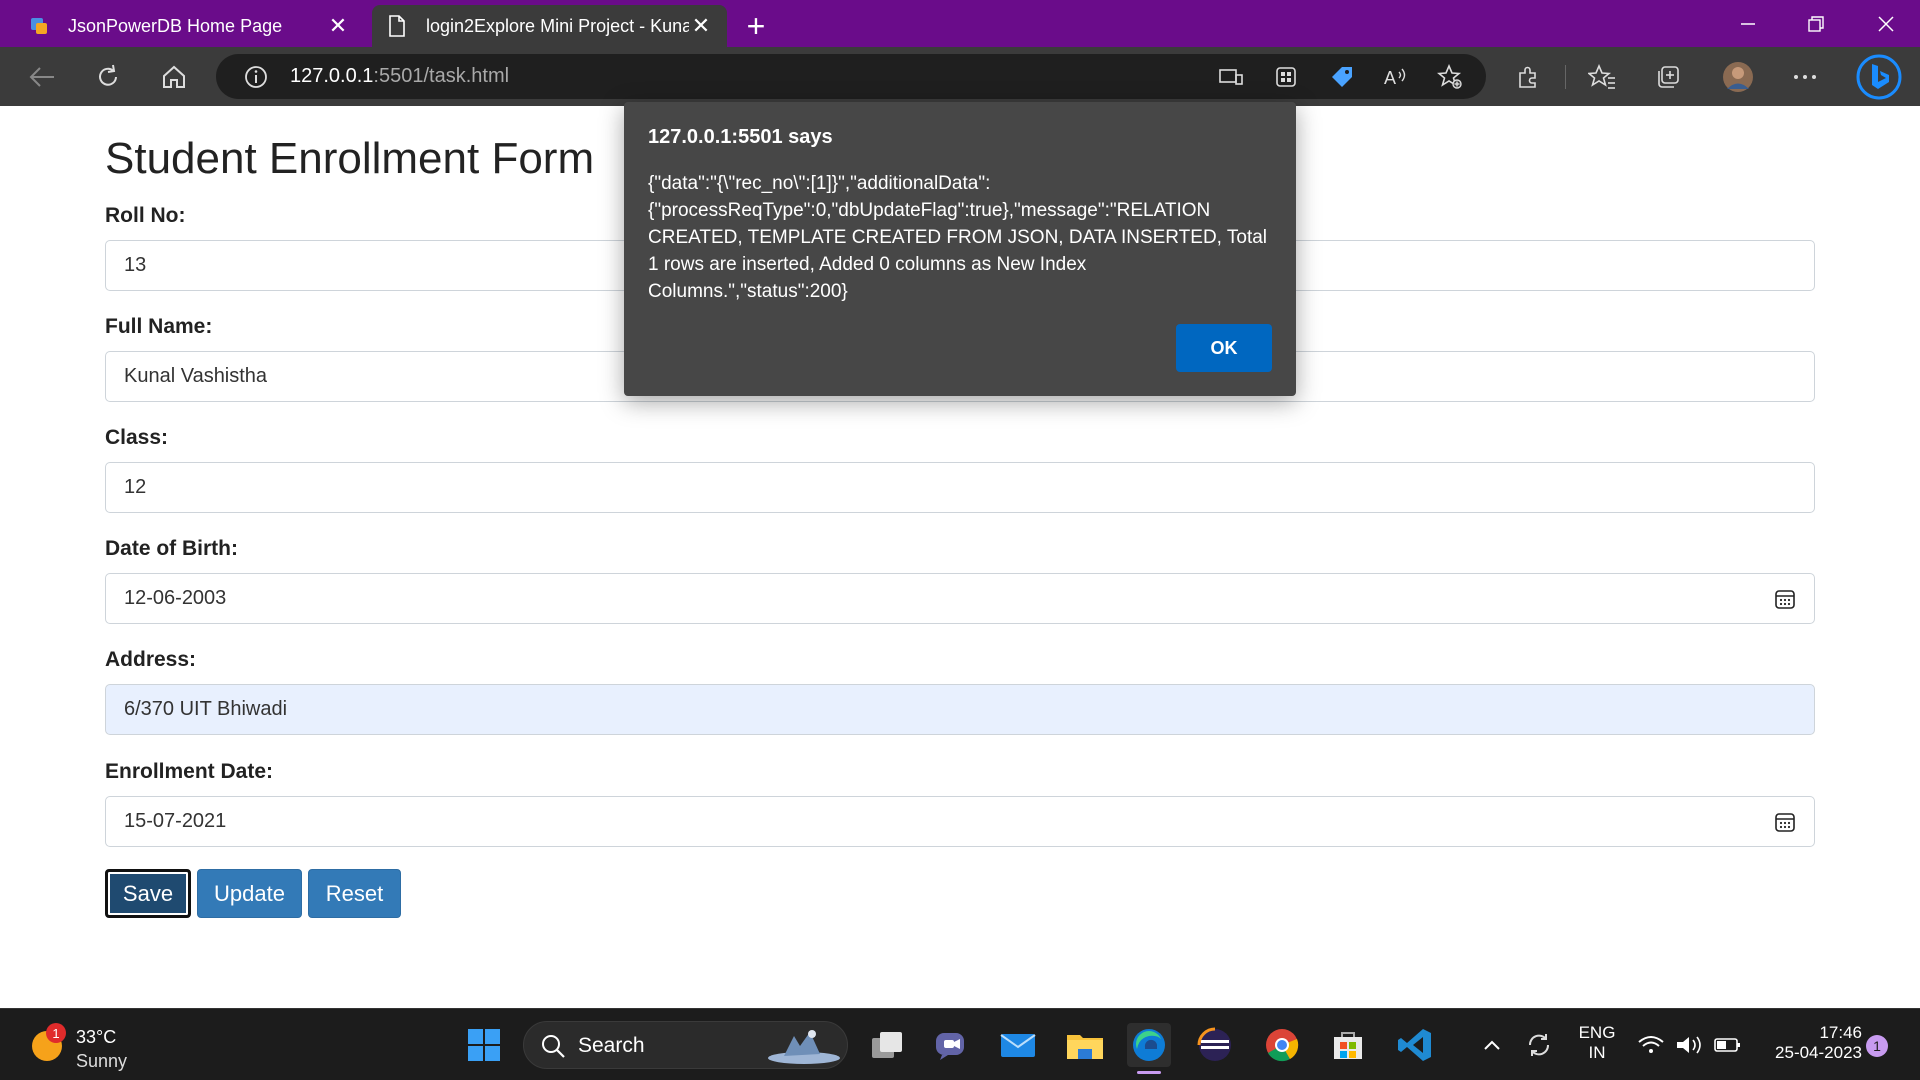  What do you see at coordinates (1342, 77) in the screenshot?
I see `shopping-tag-icon` at bounding box center [1342, 77].